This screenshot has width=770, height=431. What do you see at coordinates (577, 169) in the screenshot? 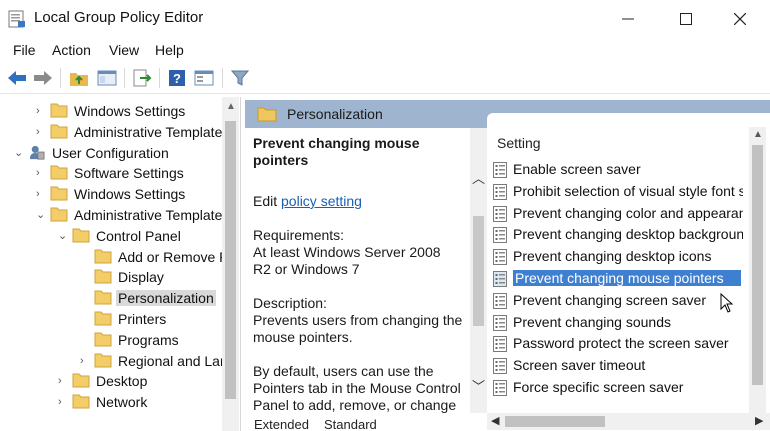
I see `policy-setting-label: Enable screen saver` at bounding box center [577, 169].